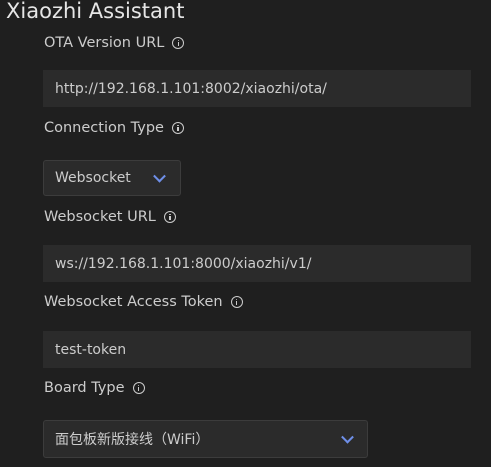 The image size is (491, 467). What do you see at coordinates (84, 388) in the screenshot?
I see `board-type-label-text: Board Type` at bounding box center [84, 388].